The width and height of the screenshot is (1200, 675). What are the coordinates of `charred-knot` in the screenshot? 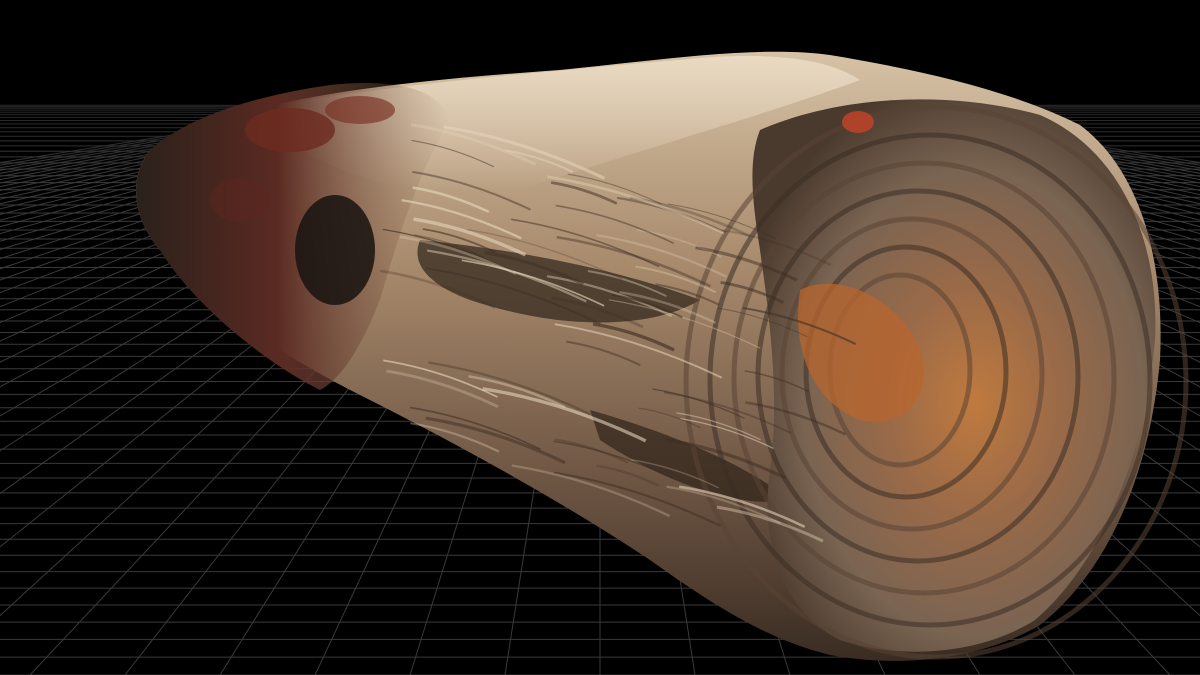 It's located at (335, 250).